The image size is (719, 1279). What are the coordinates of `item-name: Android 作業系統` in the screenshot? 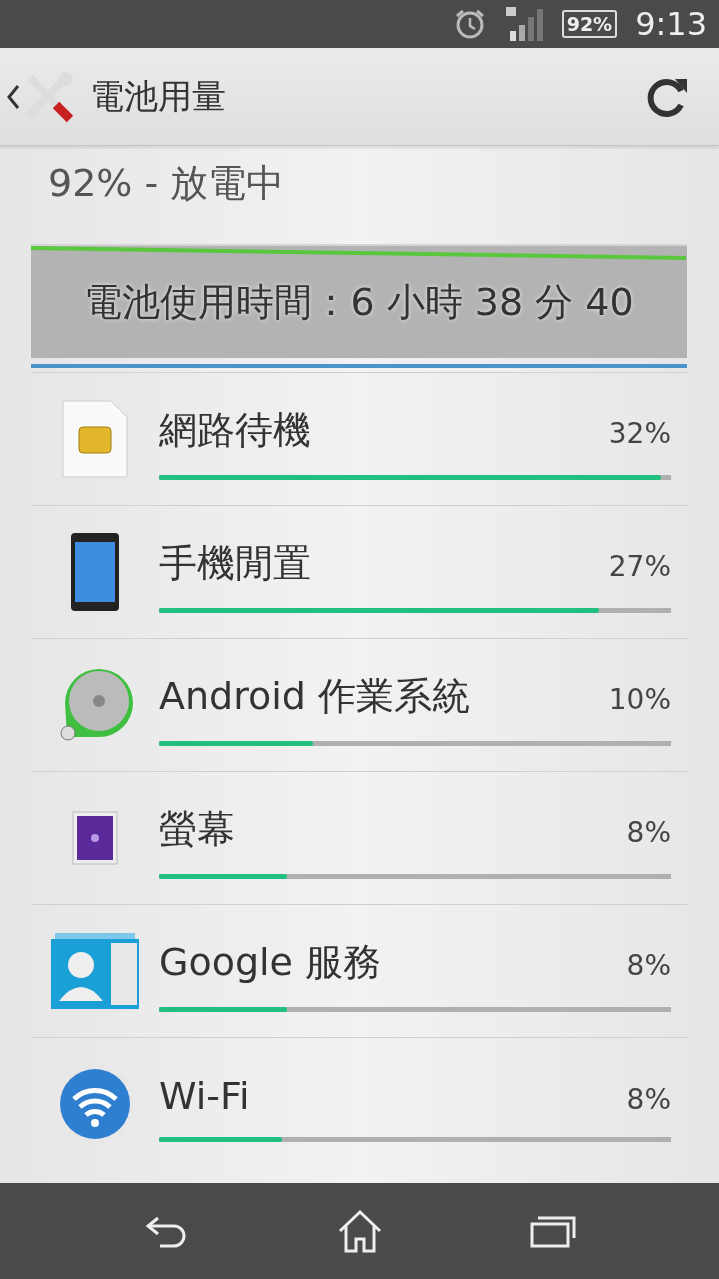 It's located at (314, 696).